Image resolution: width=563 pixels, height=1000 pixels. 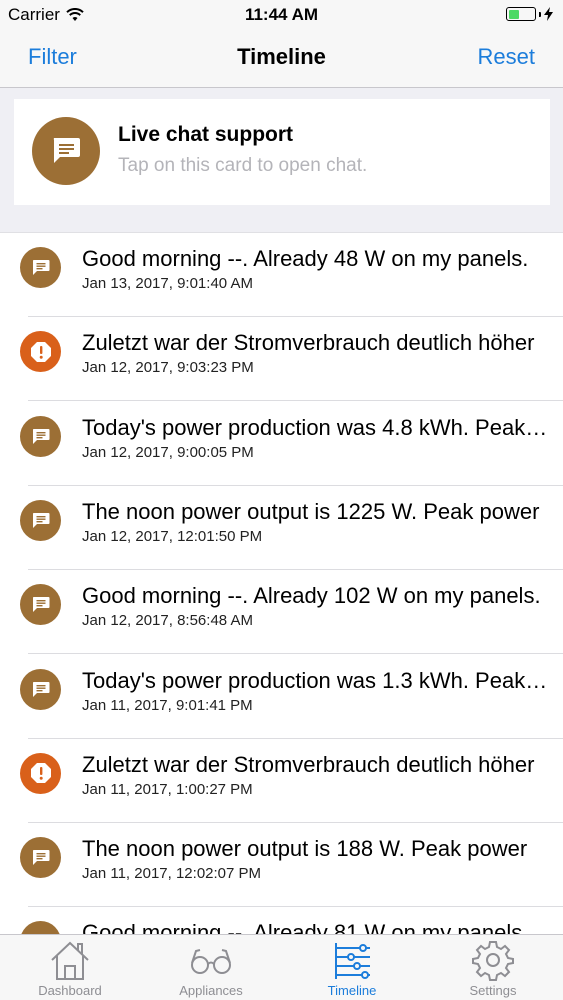 I want to click on tab-appliances: Appliances, so click(x=211, y=967).